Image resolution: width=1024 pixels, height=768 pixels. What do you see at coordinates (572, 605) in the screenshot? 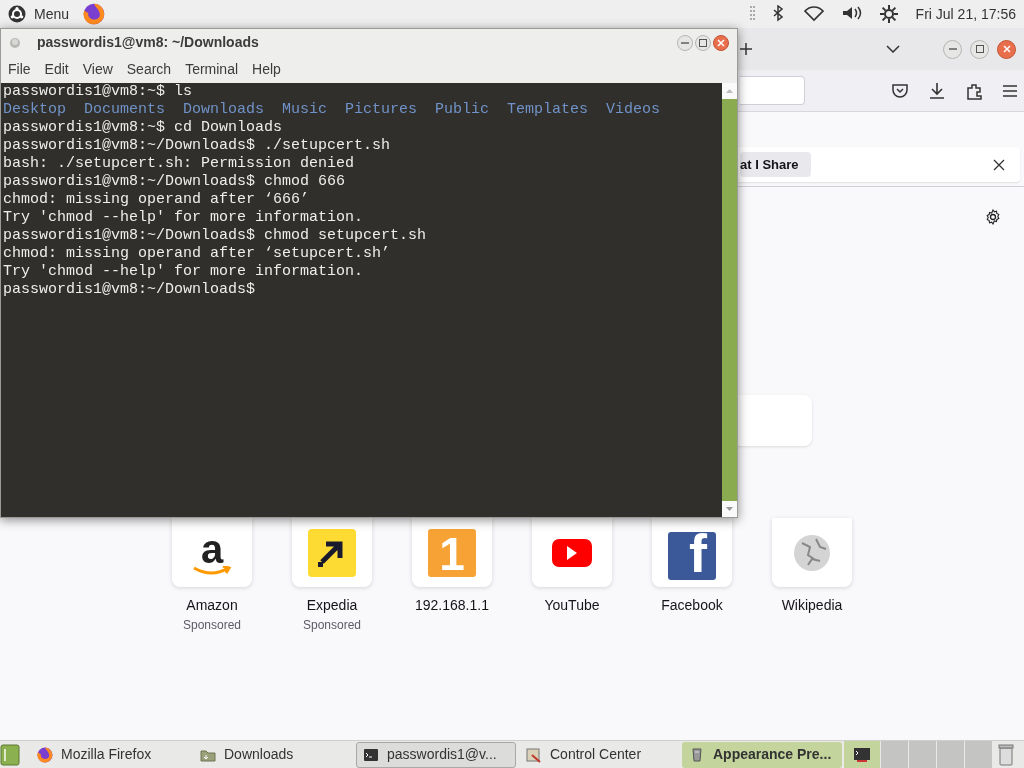
I see `site-name: YouTube` at bounding box center [572, 605].